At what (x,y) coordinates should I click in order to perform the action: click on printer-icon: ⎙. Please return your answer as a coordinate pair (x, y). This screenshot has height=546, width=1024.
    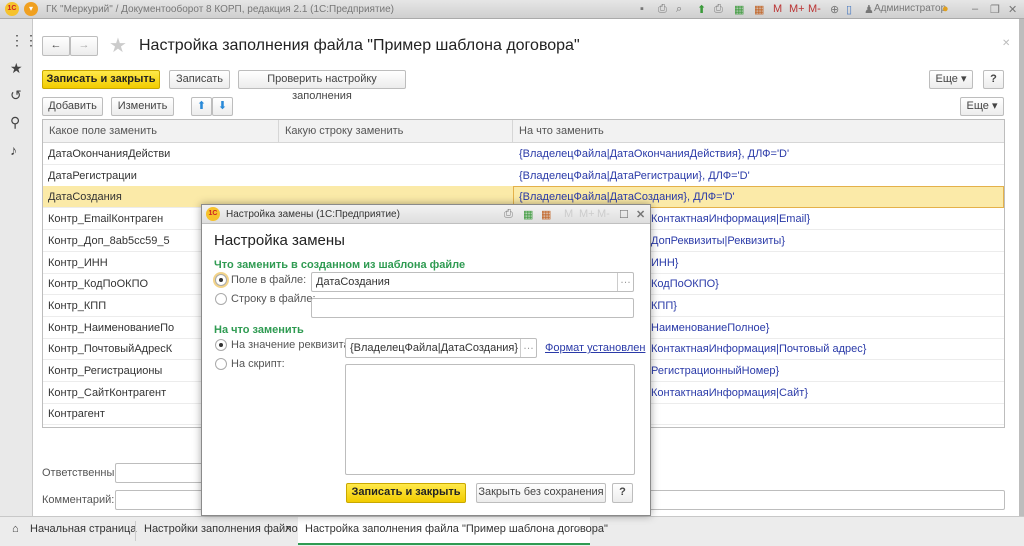
    Looking at the image, I should click on (718, 9).